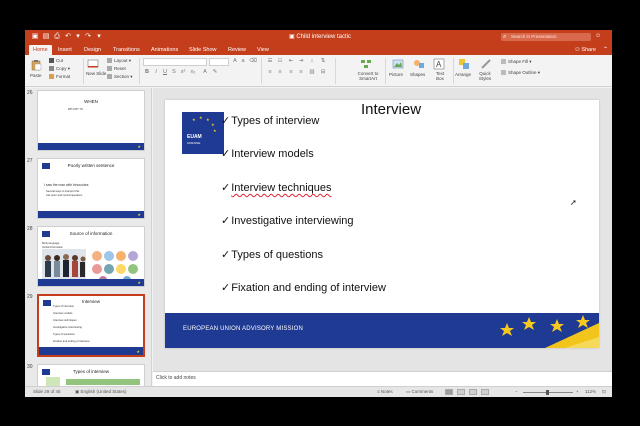 Image resolution: width=640 pixels, height=426 pixels. What do you see at coordinates (35, 37) in the screenshot?
I see `app-icon: ▣` at bounding box center [35, 37].